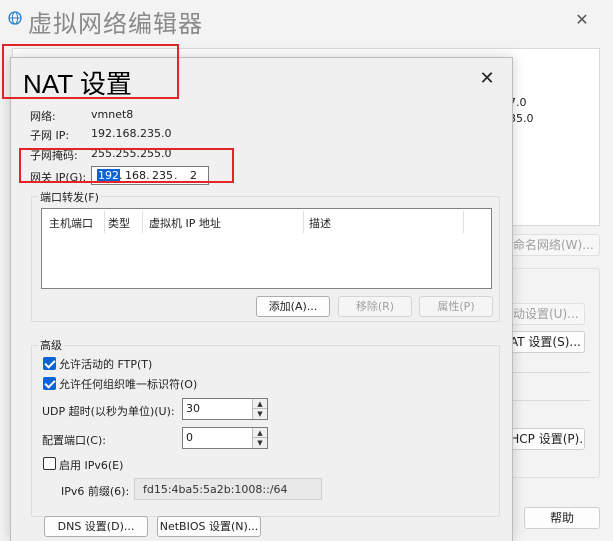 This screenshot has width=613, height=541. I want to click on gateway-octet-4: 2, so click(193, 176).